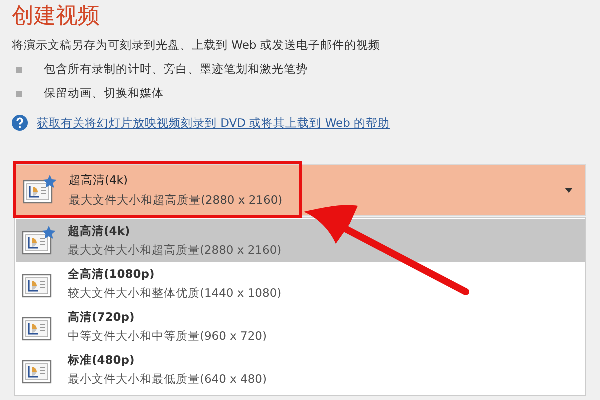 This screenshot has height=400, width=600. Describe the element at coordinates (300, 369) in the screenshot. I see `quality-option: 标准(480p) 最小文件大小和最低质量(640 x 480)` at that location.